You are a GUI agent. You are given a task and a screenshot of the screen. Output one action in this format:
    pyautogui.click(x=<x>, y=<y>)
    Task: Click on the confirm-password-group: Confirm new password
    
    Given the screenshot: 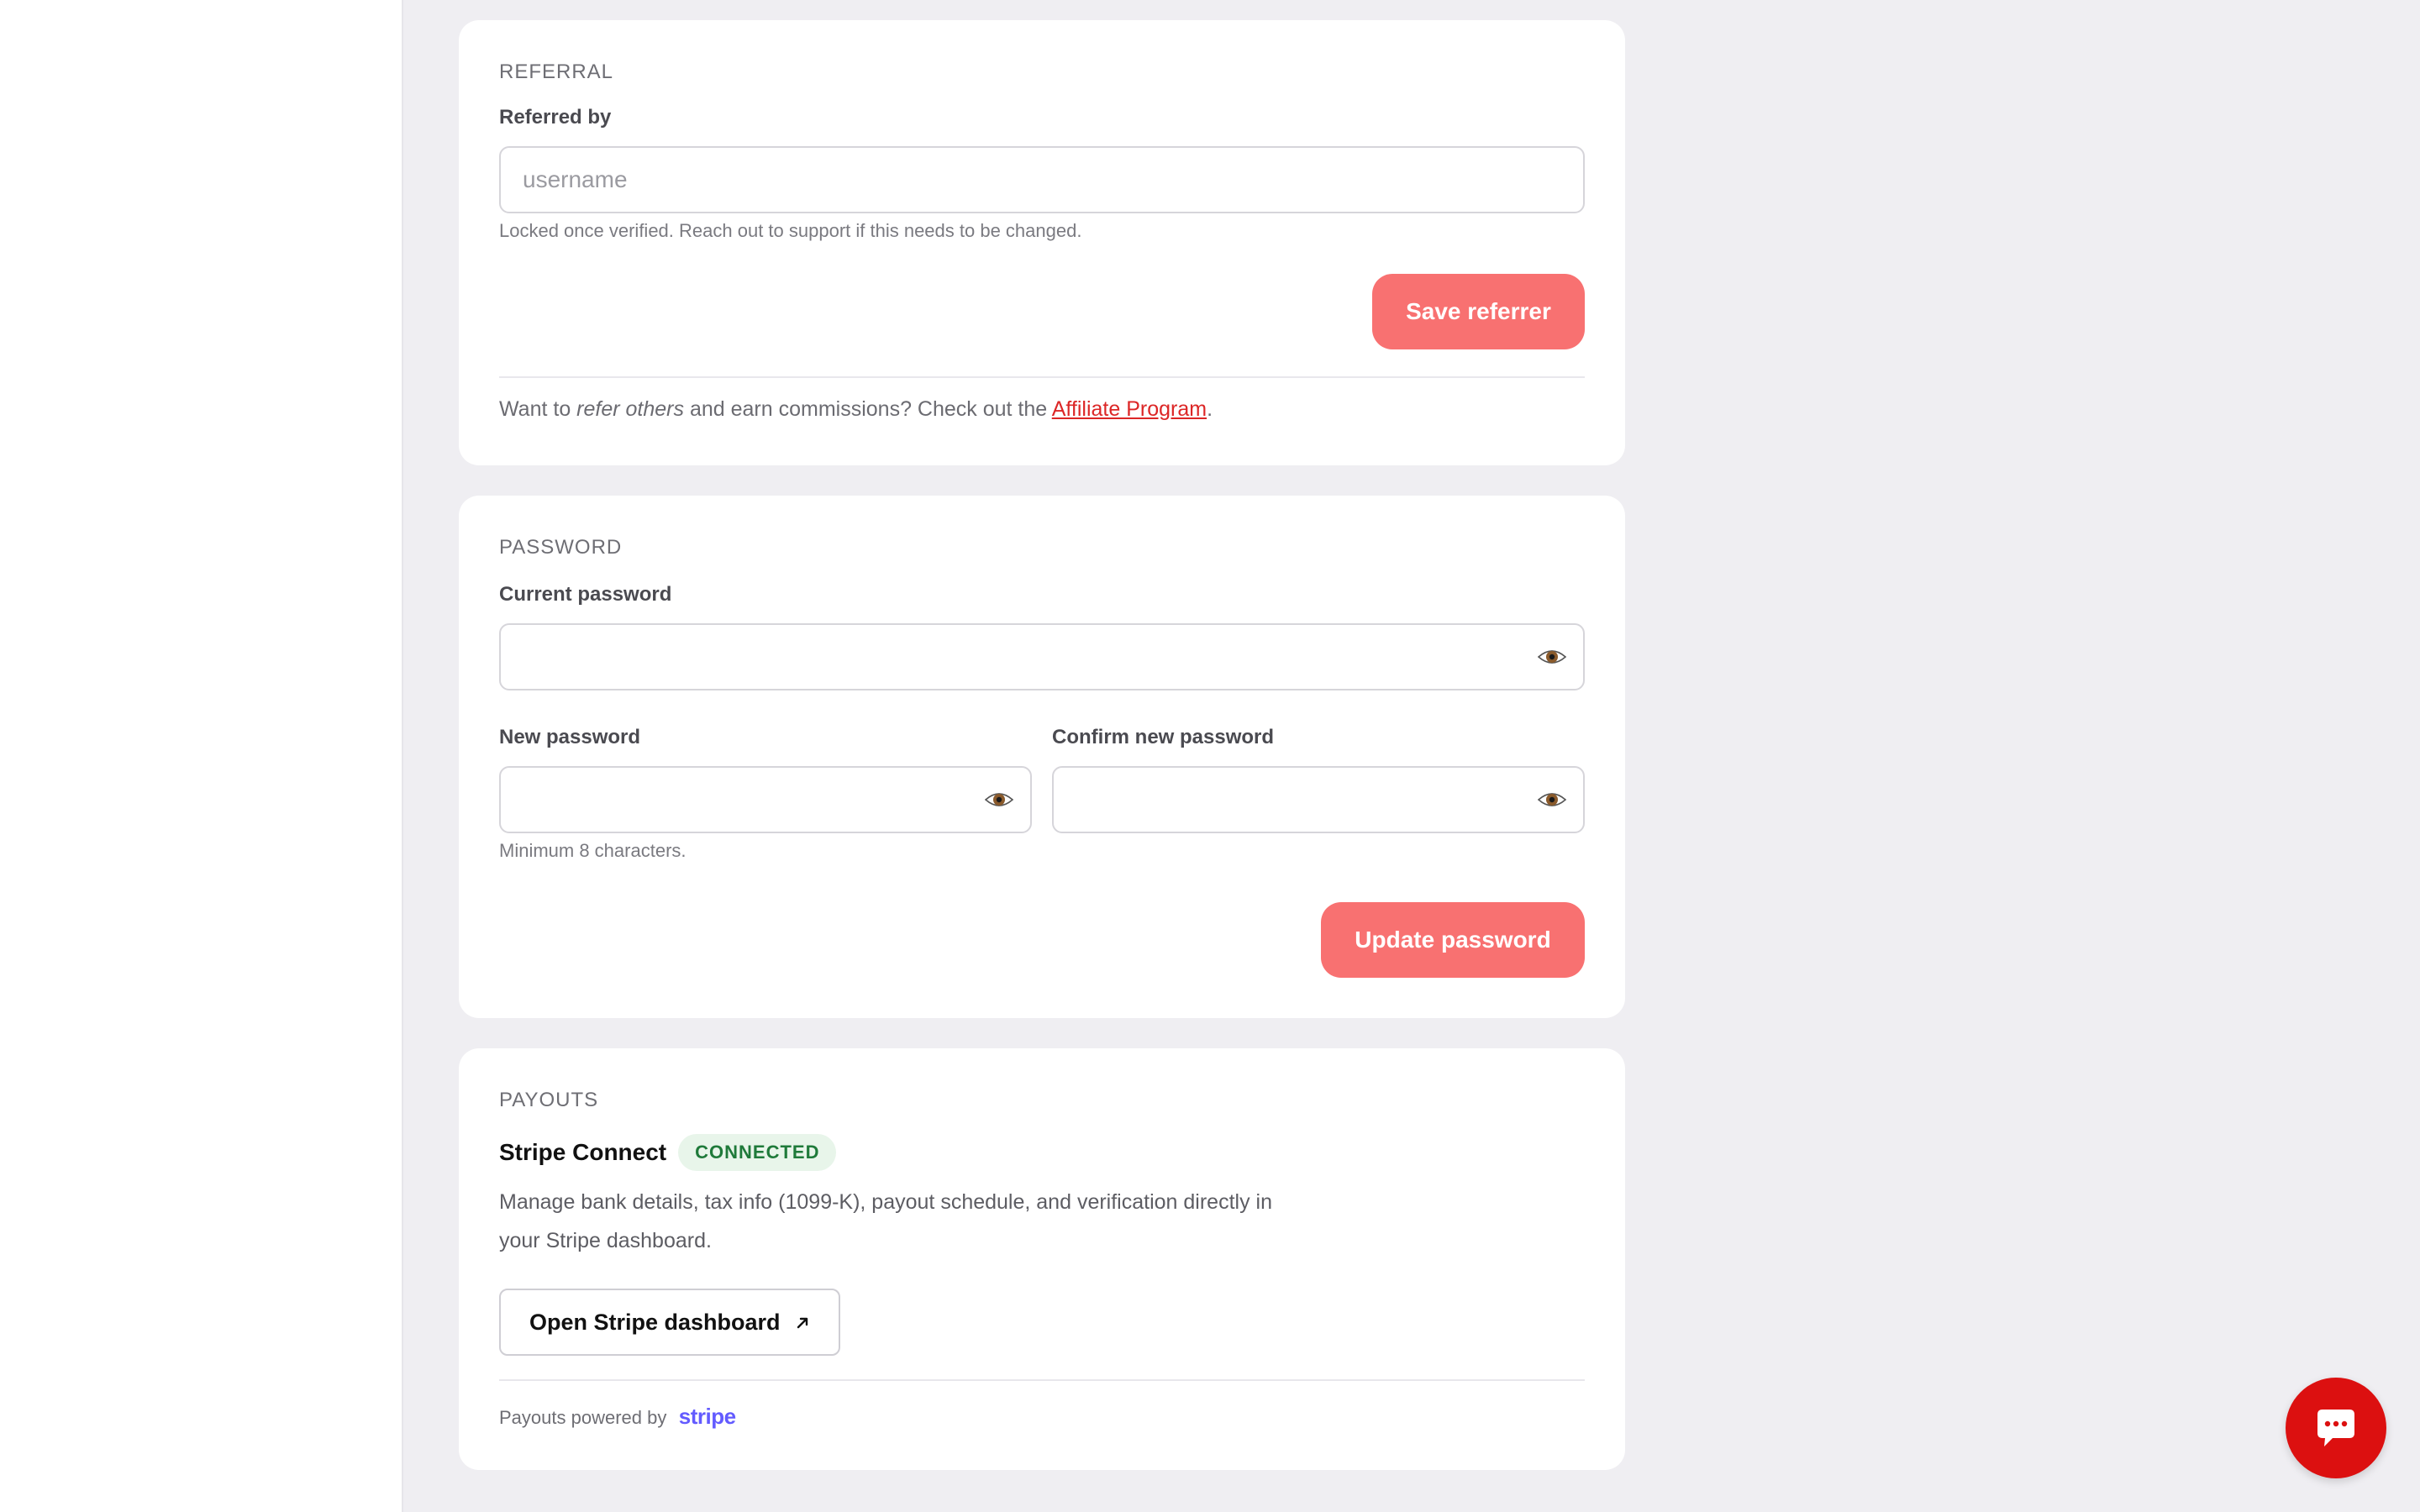 What is the action you would take?
    pyautogui.click(x=1318, y=794)
    